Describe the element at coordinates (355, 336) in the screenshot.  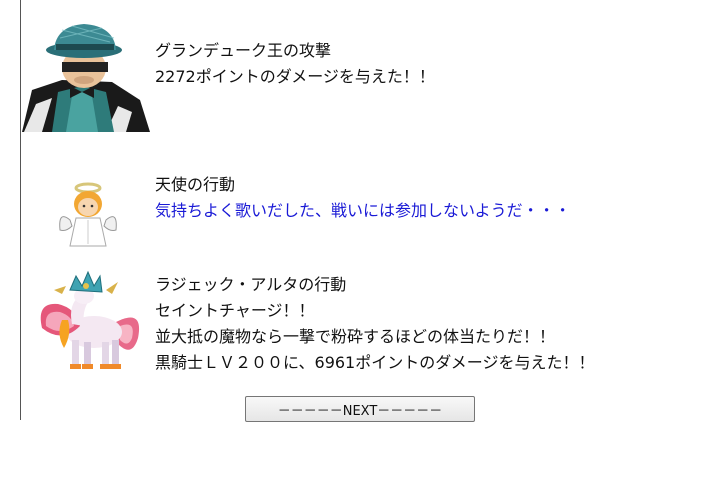
I see `log-line: 並大抵の魔物なら一撃で粉砕するほどの体当たりだ！！` at that location.